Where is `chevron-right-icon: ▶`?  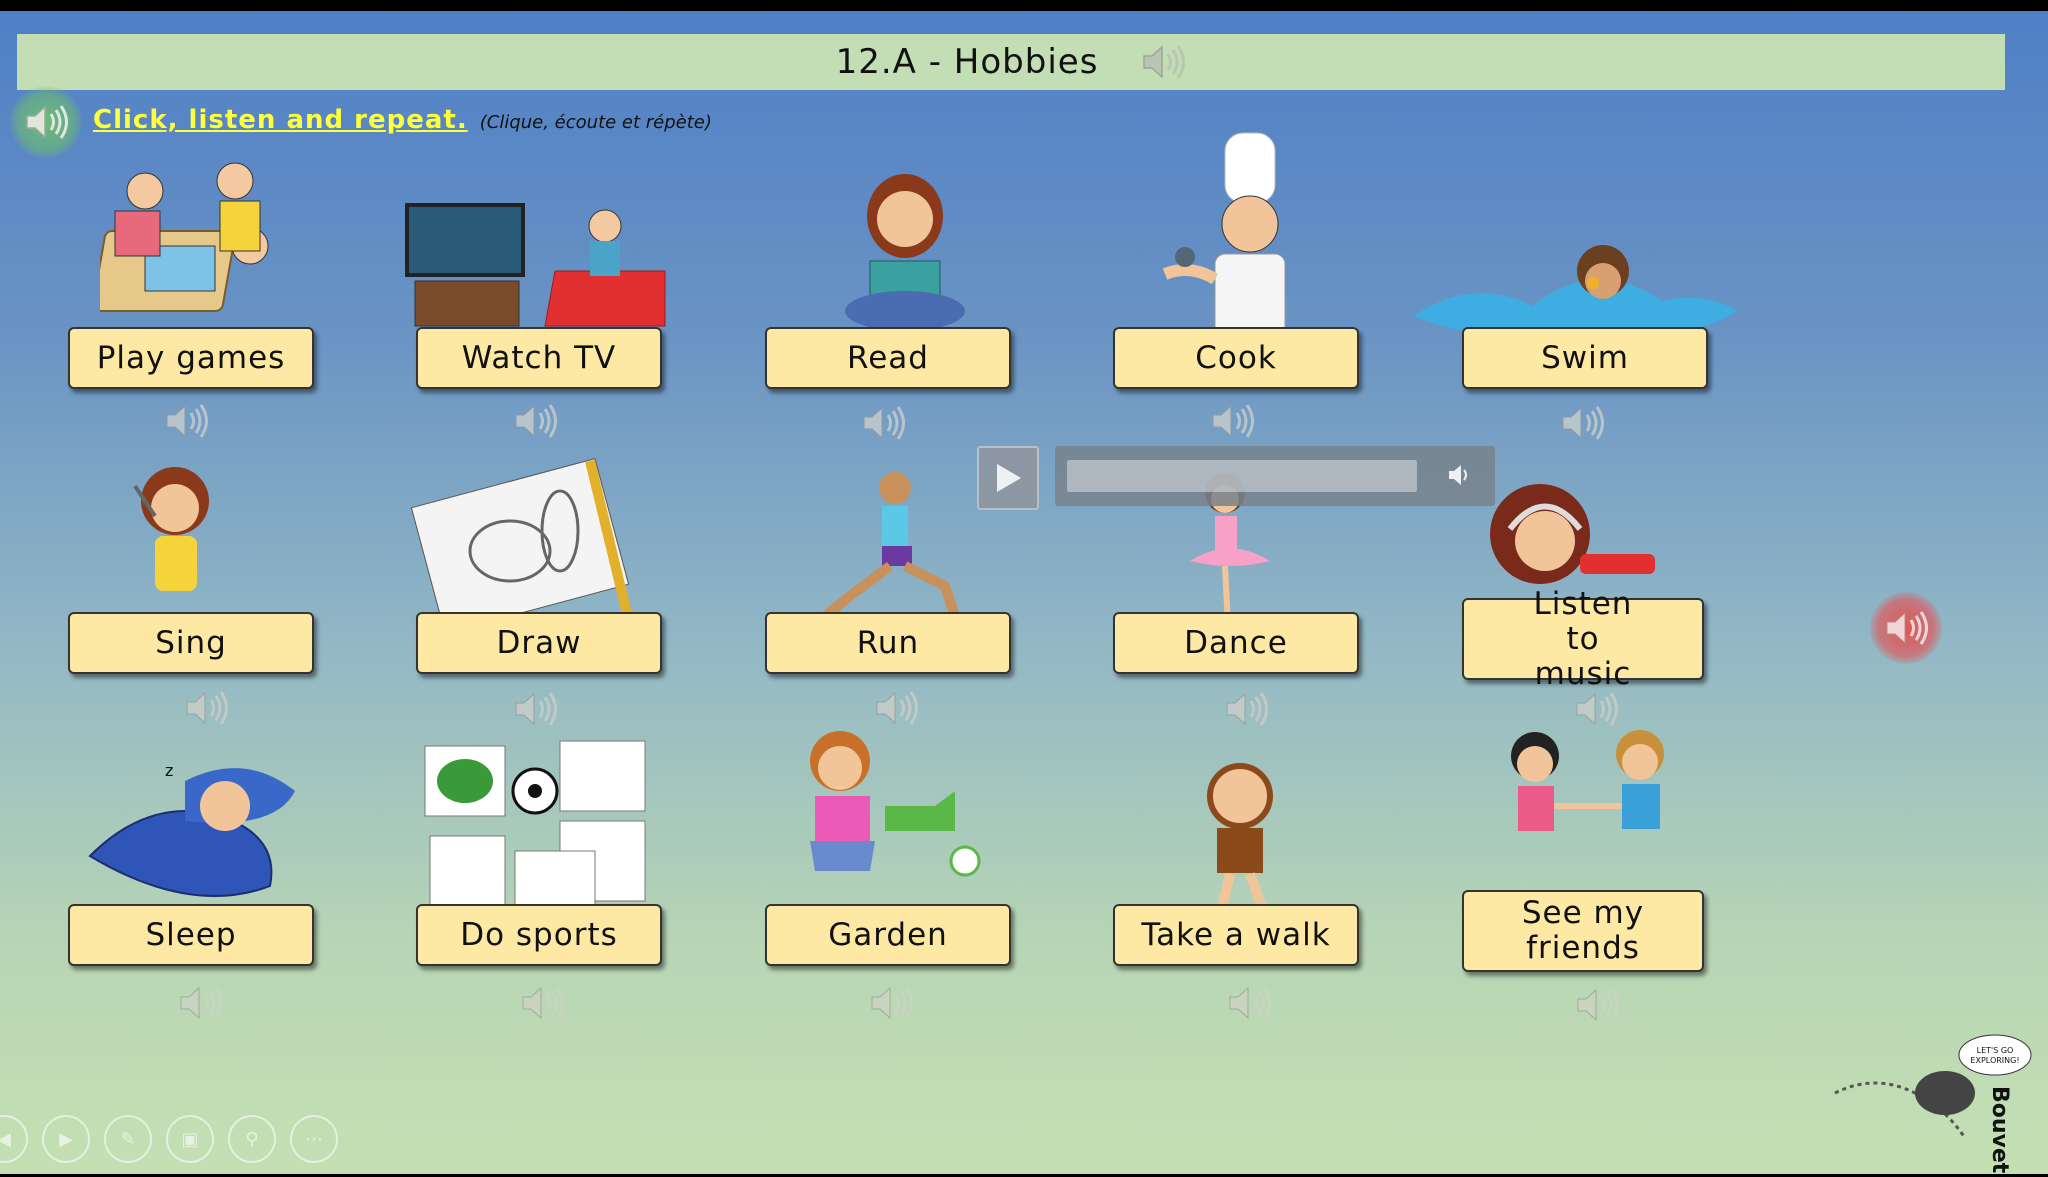
chevron-right-icon: ▶ is located at coordinates (66, 1139).